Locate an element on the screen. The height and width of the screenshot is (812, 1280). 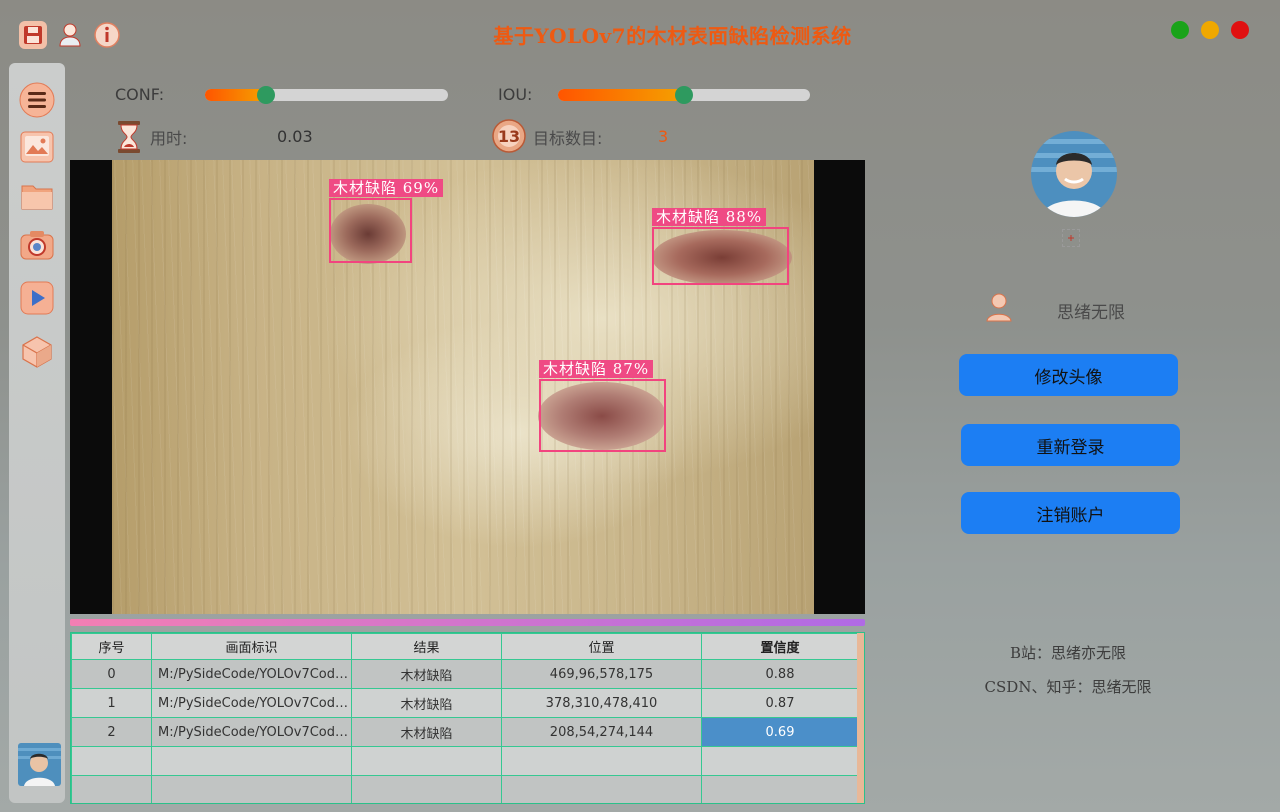
user-name: 思绪无限 is located at coordinates (1091, 313).